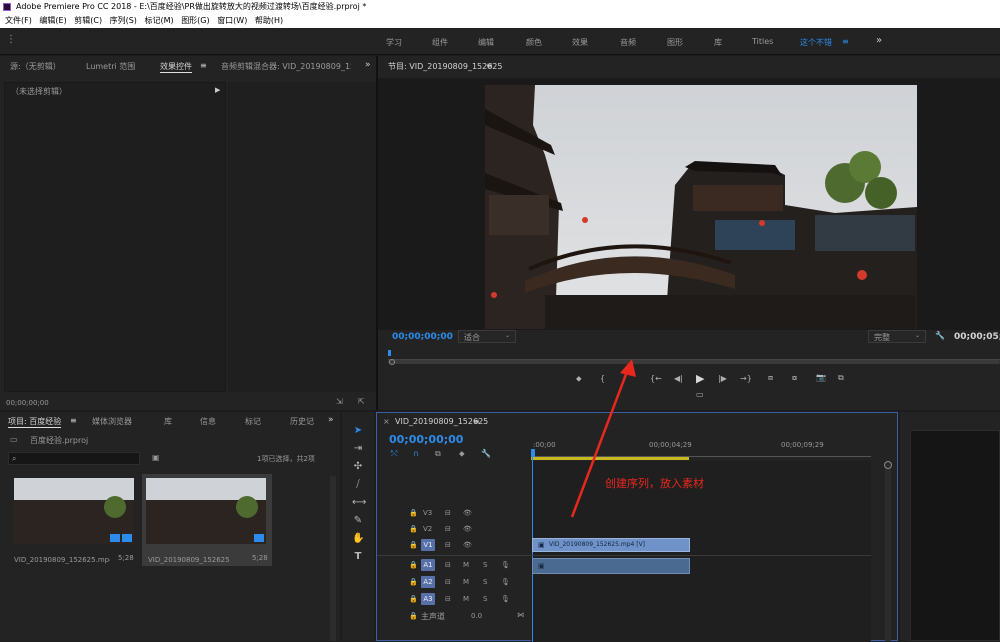  What do you see at coordinates (611, 566) in the screenshot?
I see `audio-clip: ▣` at bounding box center [611, 566].